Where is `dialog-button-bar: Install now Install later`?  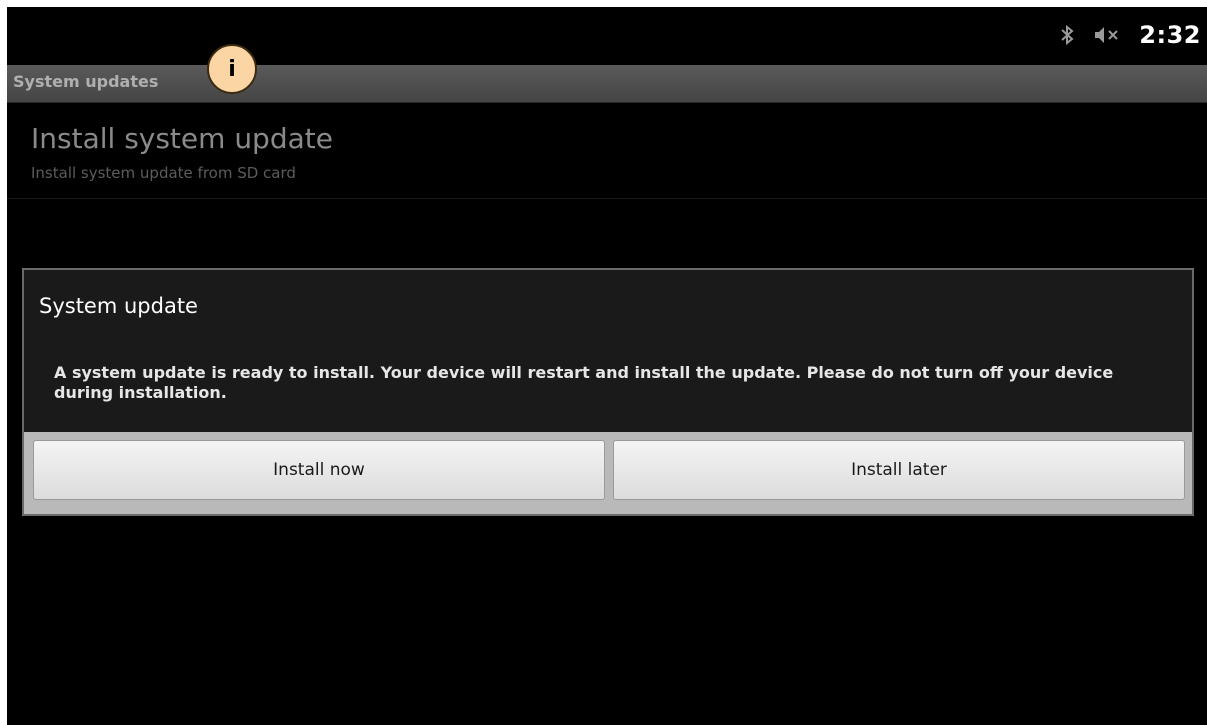 dialog-button-bar: Install now Install later is located at coordinates (608, 473).